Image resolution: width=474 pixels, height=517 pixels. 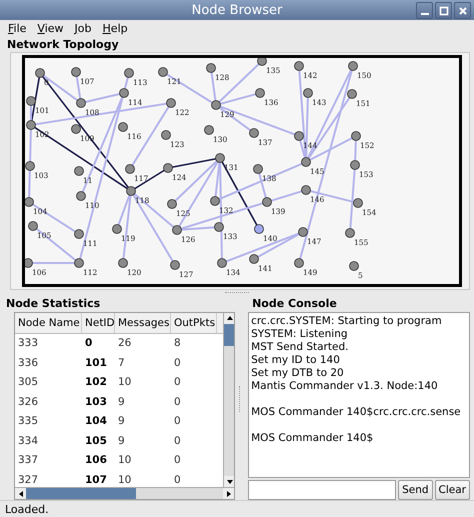 I want to click on table-cell-text: 327, so click(x=28, y=480).